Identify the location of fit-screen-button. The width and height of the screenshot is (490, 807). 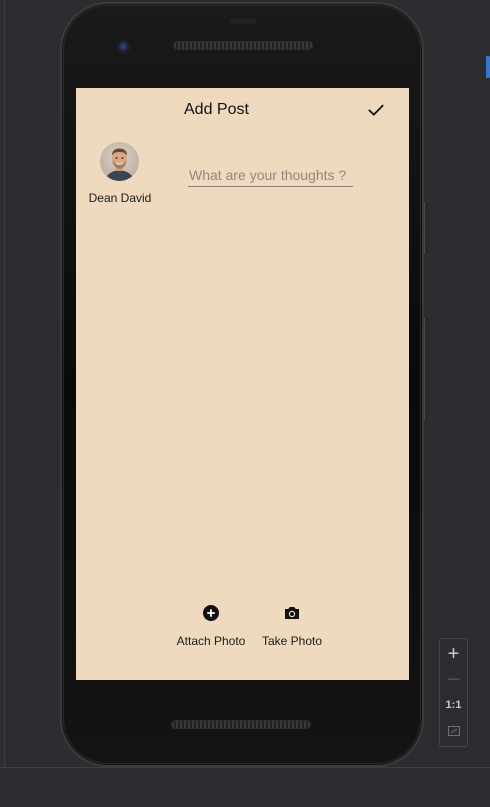
(453, 731).